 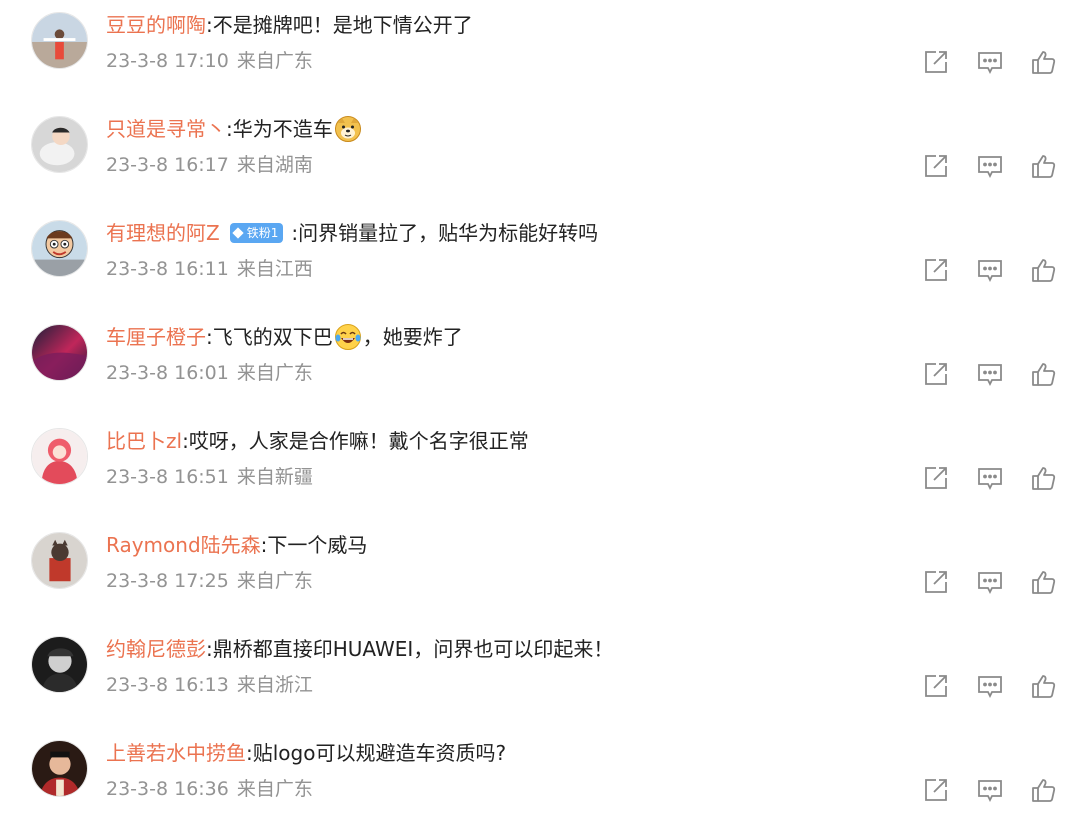 What do you see at coordinates (167, 789) in the screenshot?
I see `comment-time: 23-3-8 16:36` at bounding box center [167, 789].